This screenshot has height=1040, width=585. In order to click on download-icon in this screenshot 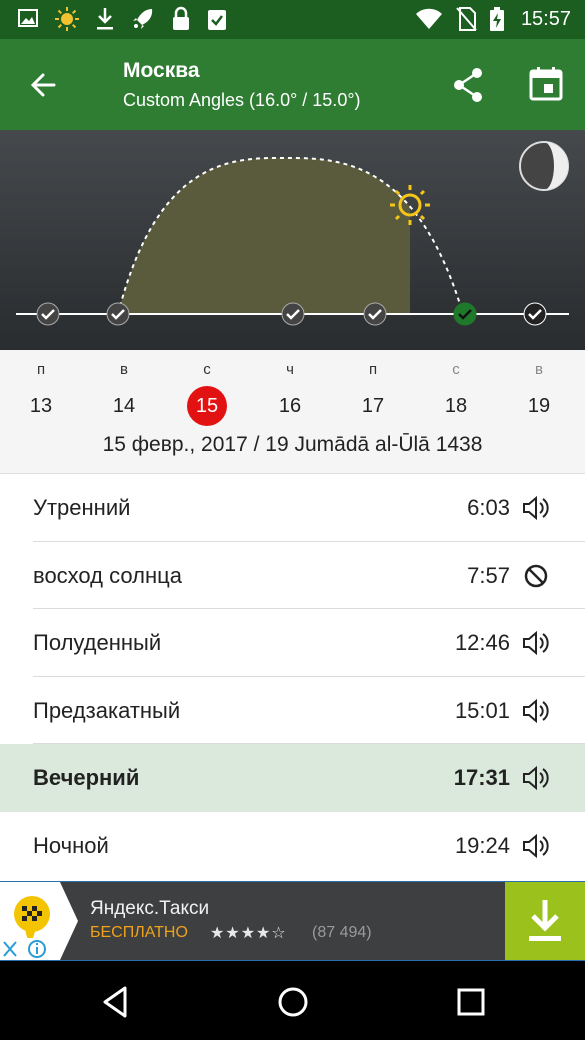, I will do `click(545, 920)`.